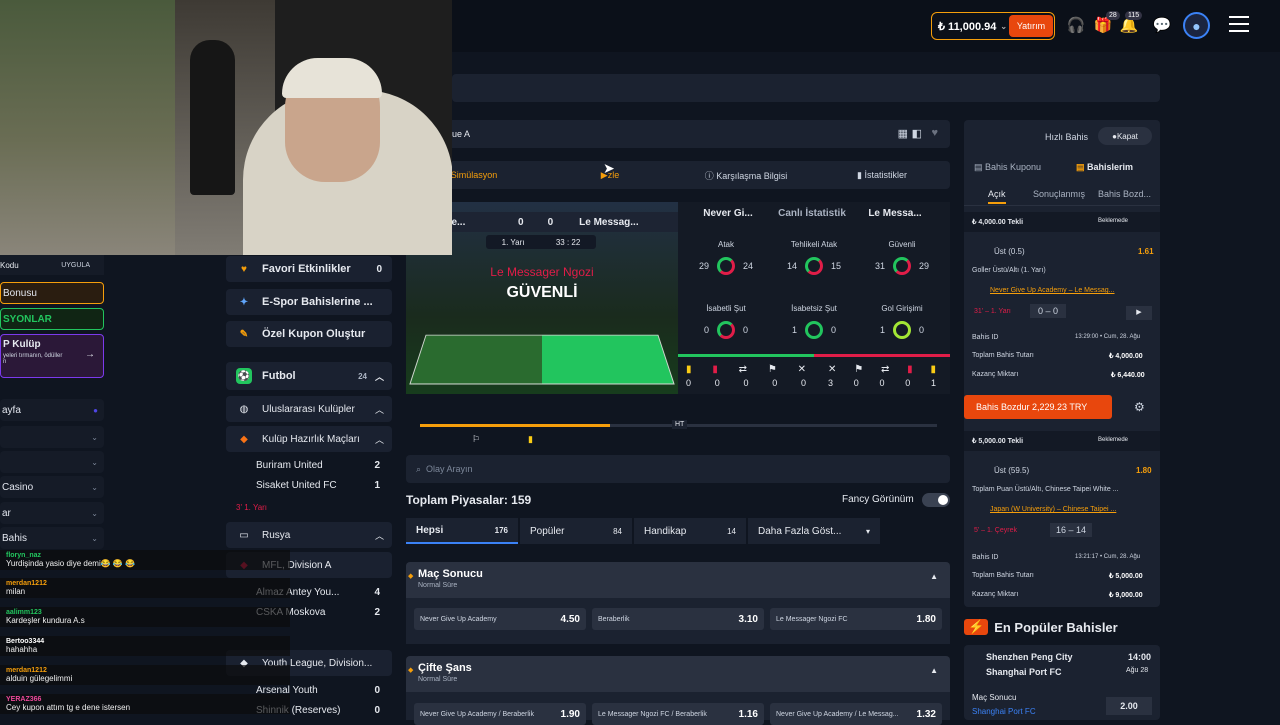 The height and width of the screenshot is (725, 1280). What do you see at coordinates (678, 580) in the screenshot?
I see `market-match-result: Maç Sonucu Normal Süre ◆ ▲` at bounding box center [678, 580].